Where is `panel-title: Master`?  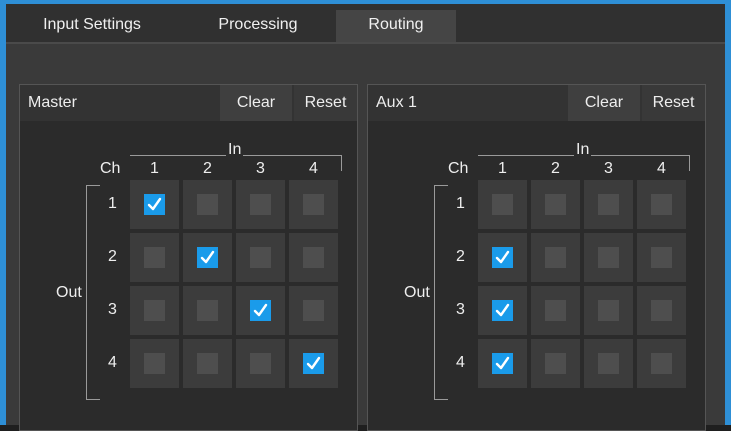 panel-title: Master is located at coordinates (52, 102).